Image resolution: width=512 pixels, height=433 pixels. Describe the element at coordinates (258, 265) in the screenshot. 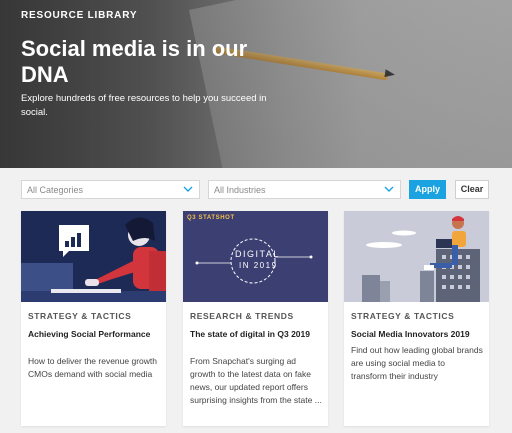

I see `thumb-title-line2: IN 2019` at that location.